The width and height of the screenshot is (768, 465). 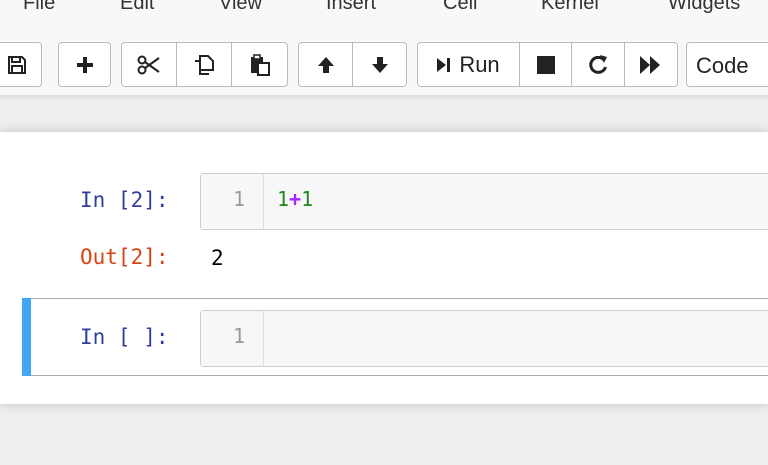 I want to click on code-input-area: 1, so click(x=484, y=338).